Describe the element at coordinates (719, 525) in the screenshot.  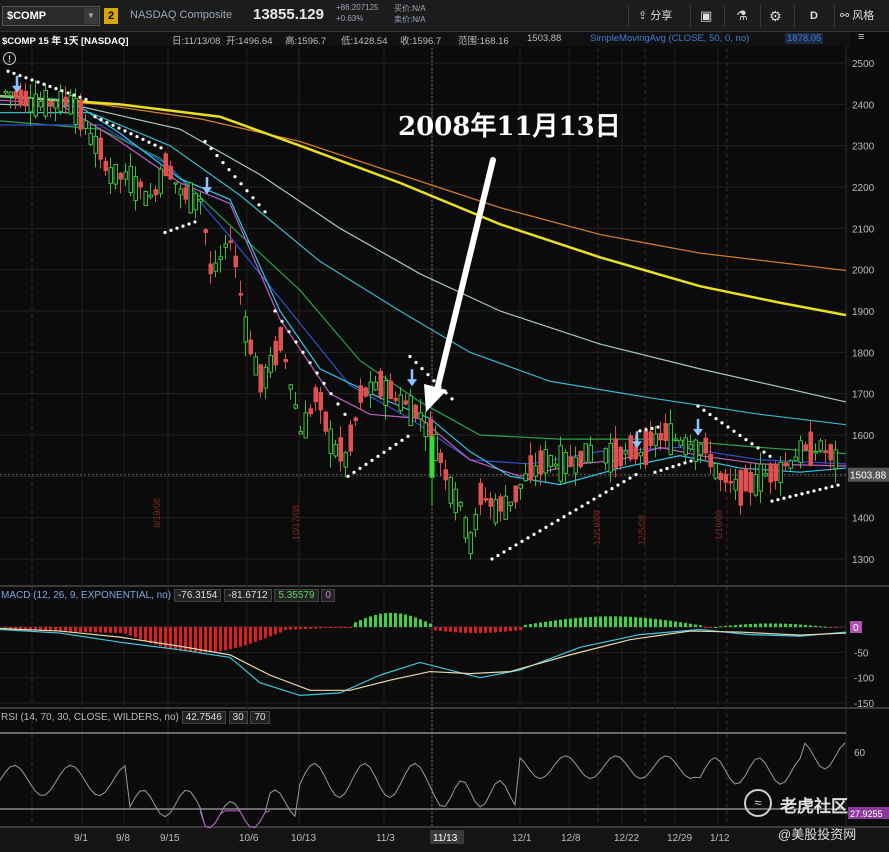
I see `vertical-date-label: 1/16/09` at that location.